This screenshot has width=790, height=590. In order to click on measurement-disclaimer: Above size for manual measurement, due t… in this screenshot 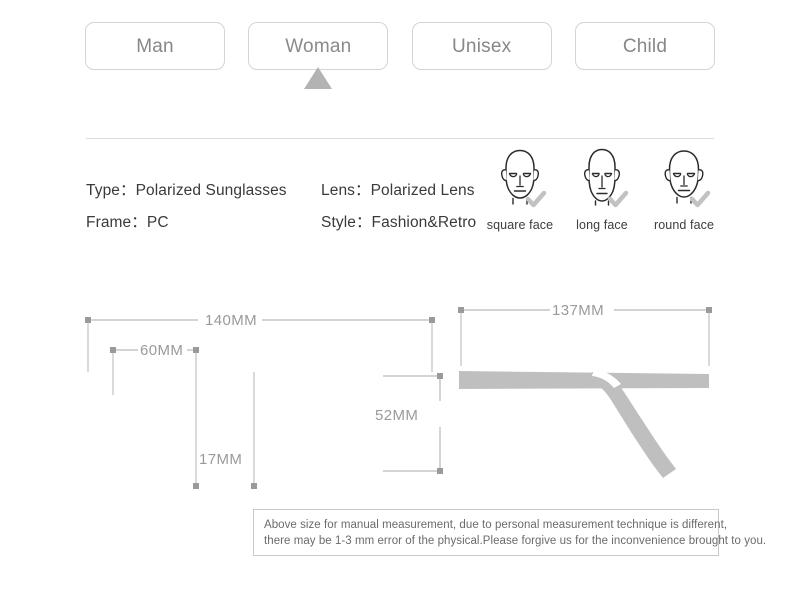, I will do `click(510, 532)`.